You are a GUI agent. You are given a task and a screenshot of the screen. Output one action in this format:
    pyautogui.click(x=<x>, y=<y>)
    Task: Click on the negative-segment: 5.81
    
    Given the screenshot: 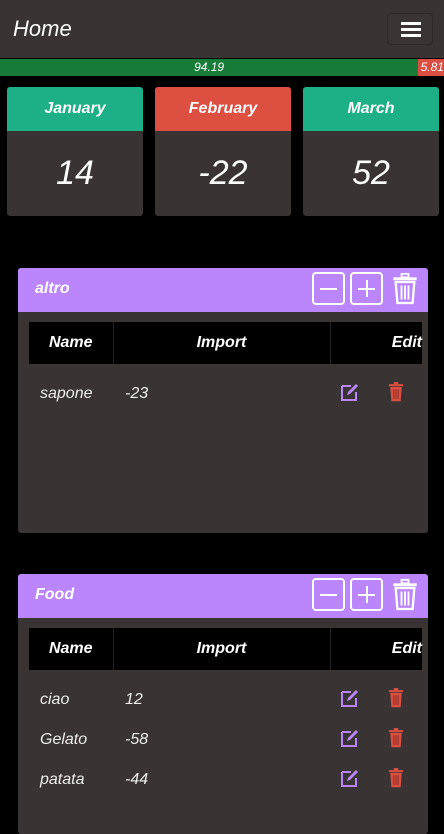 What is the action you would take?
    pyautogui.click(x=431, y=67)
    